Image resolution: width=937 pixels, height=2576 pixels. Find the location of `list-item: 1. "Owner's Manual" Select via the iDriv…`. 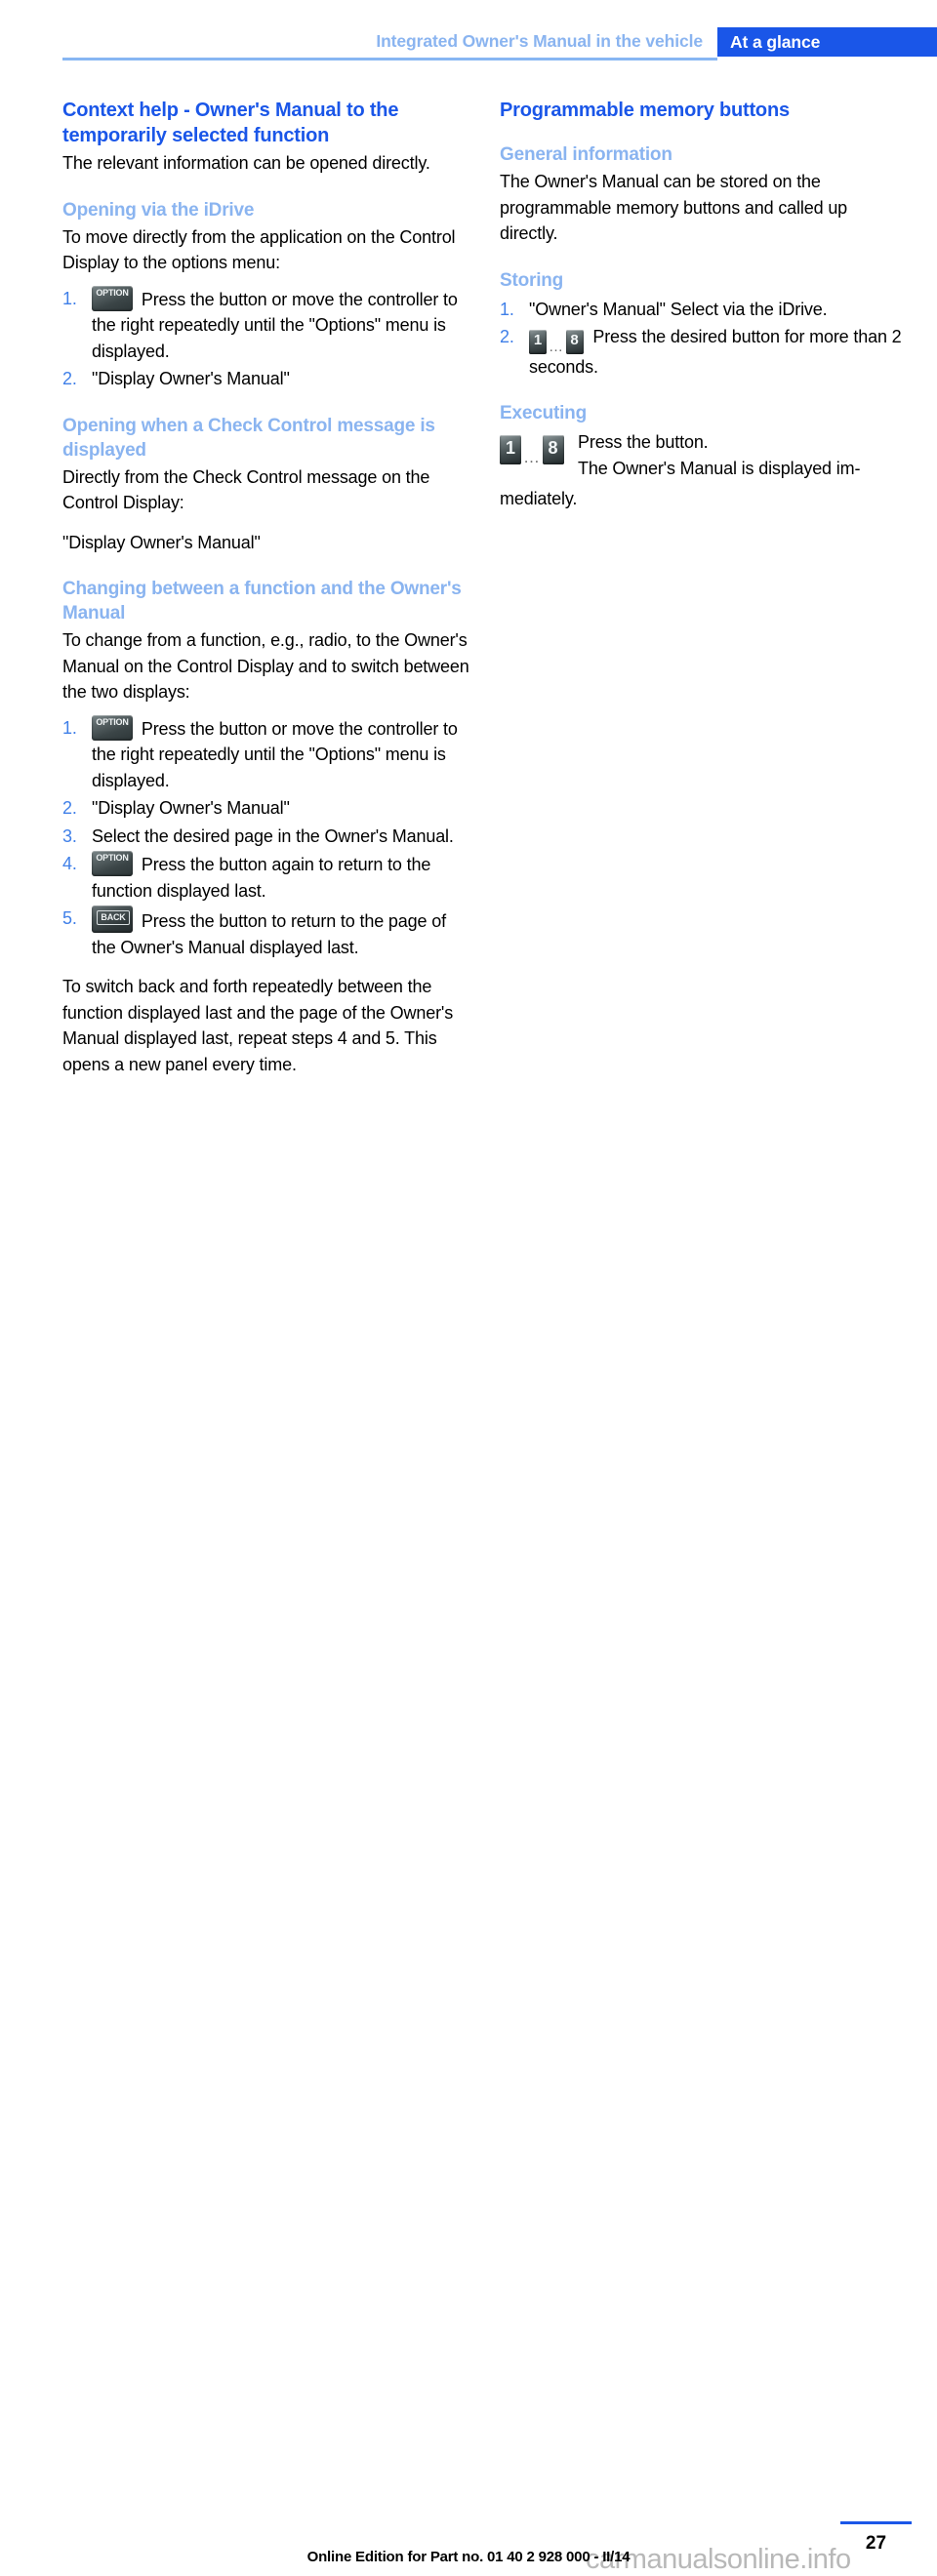

list-item: 1. "Owner's Manual" Select via the iDriv… is located at coordinates (705, 310).